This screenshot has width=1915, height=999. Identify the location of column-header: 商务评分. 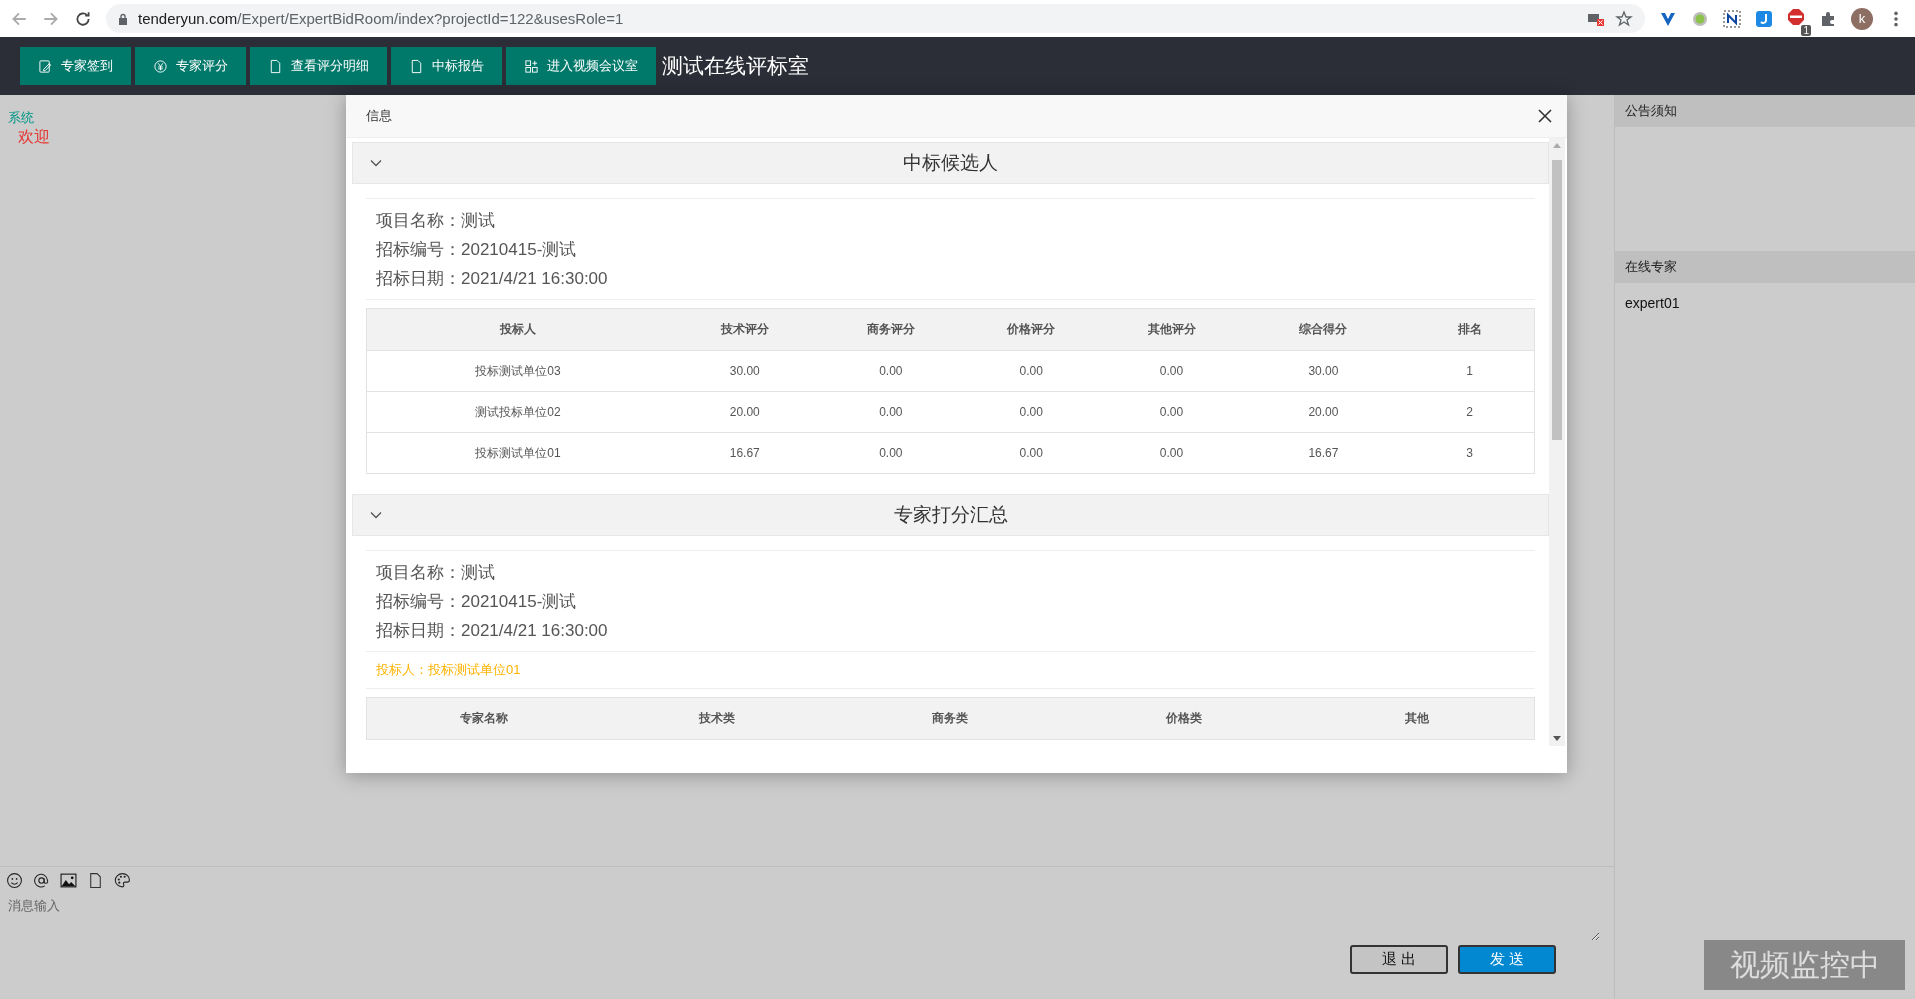
(890, 329).